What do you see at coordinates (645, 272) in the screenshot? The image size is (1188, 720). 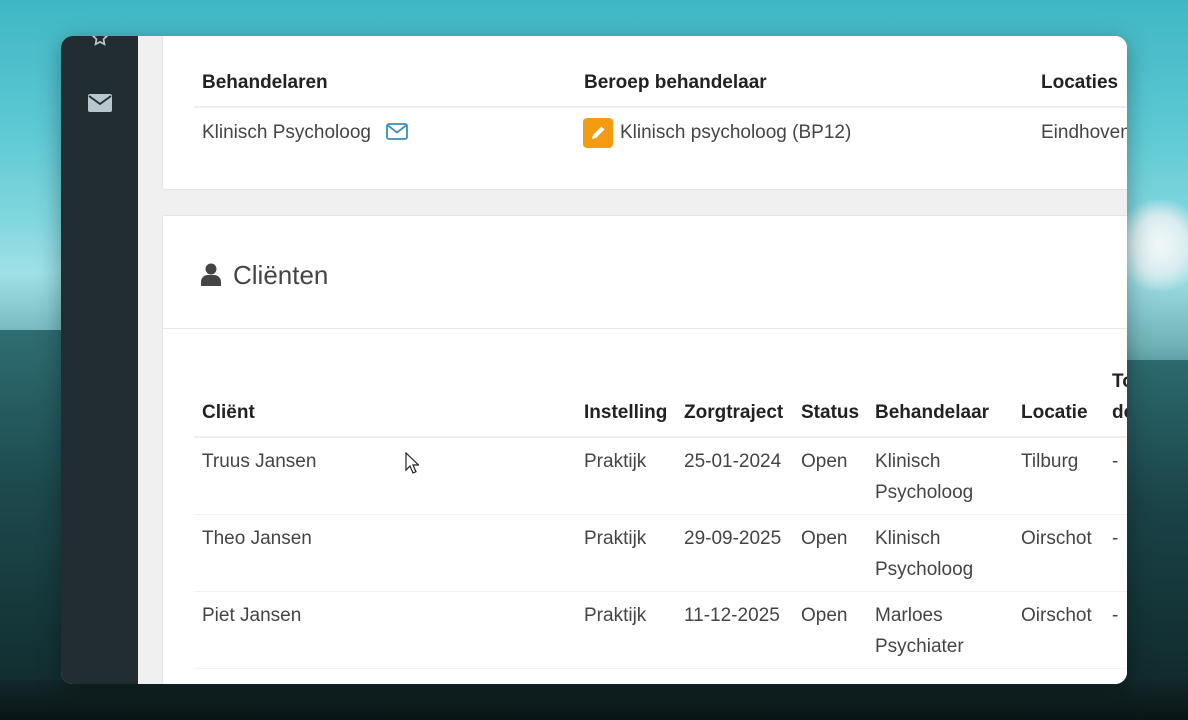 I see `clienten-card-header: Cliënten` at bounding box center [645, 272].